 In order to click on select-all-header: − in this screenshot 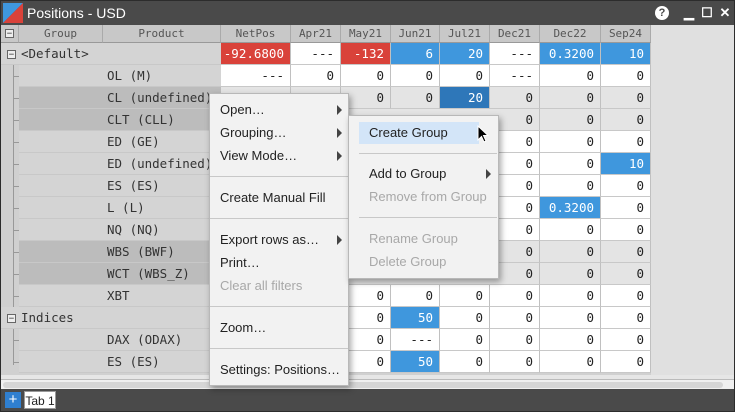, I will do `click(10, 34)`.